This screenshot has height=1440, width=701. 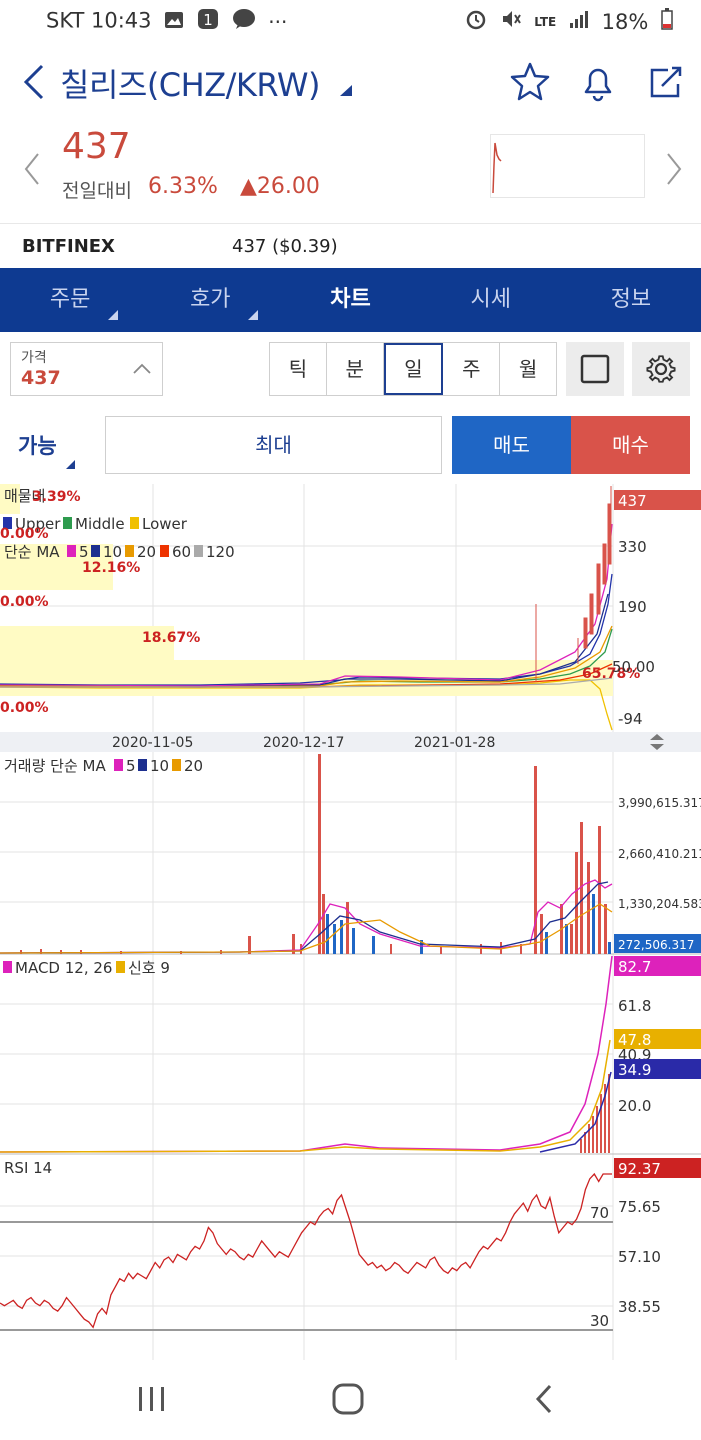 What do you see at coordinates (598, 82) in the screenshot?
I see `alarm-bell-icon` at bounding box center [598, 82].